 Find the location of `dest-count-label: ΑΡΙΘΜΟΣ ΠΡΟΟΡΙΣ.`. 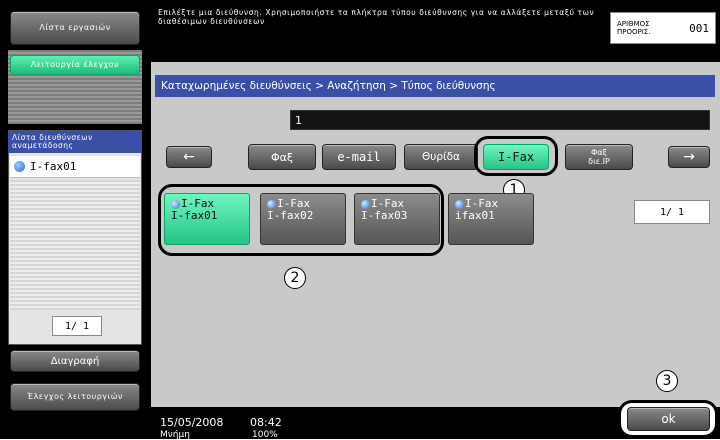

dest-count-label: ΑΡΙΘΜΟΣ ΠΡΟΟΡΙΣ. is located at coordinates (634, 28).